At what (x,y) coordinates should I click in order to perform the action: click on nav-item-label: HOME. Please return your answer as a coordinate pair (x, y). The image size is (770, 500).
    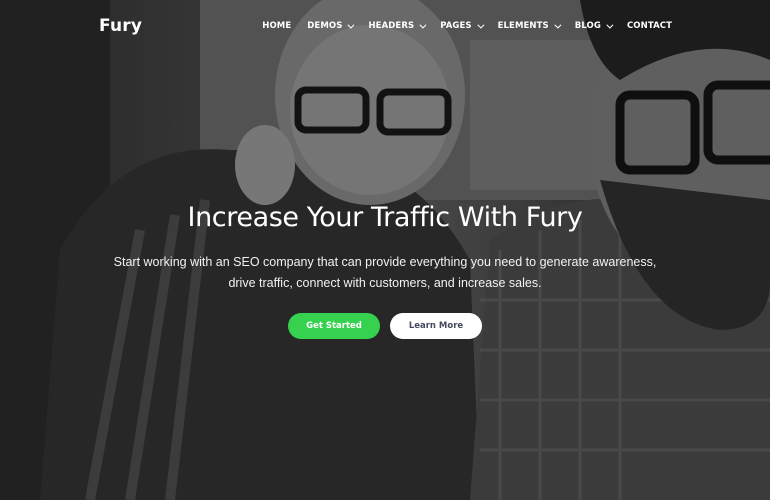
    Looking at the image, I should click on (277, 26).